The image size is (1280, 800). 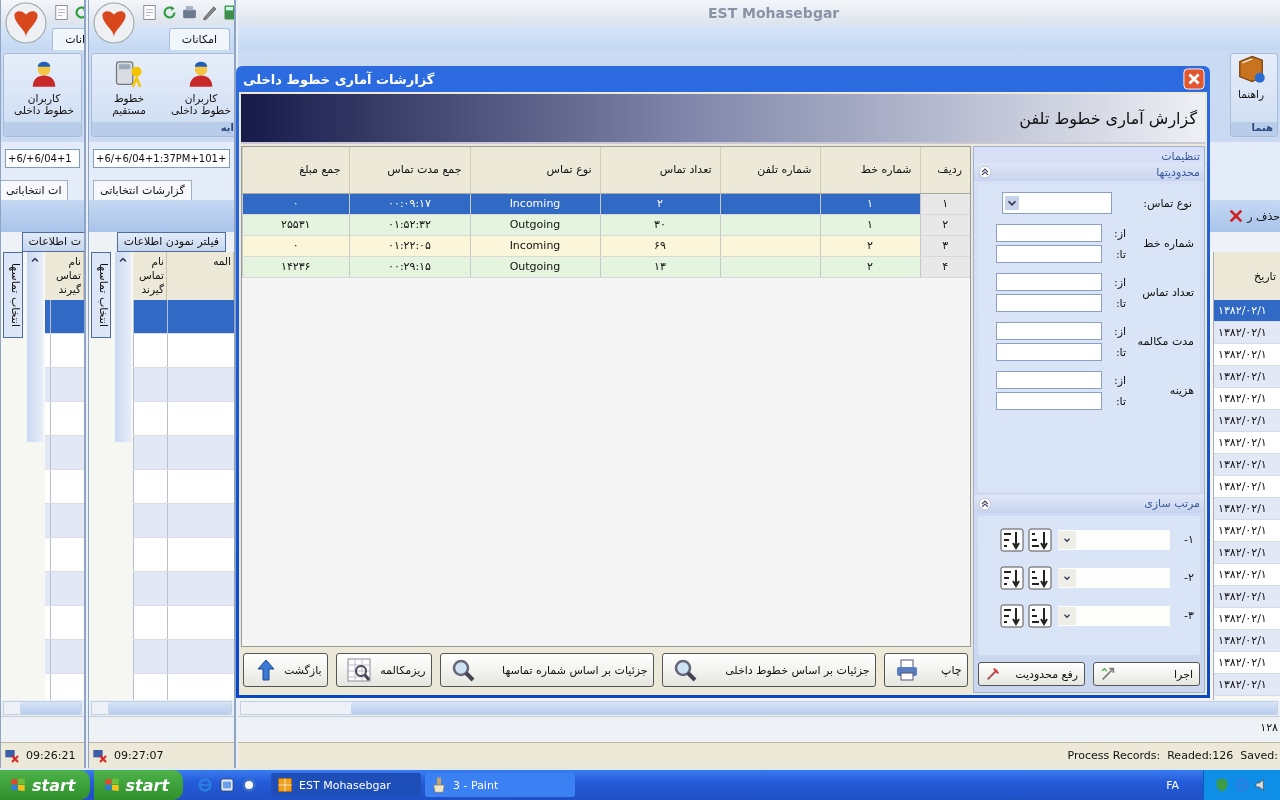 I want to click on taskbar-button: 3 - Paint, so click(x=500, y=785).